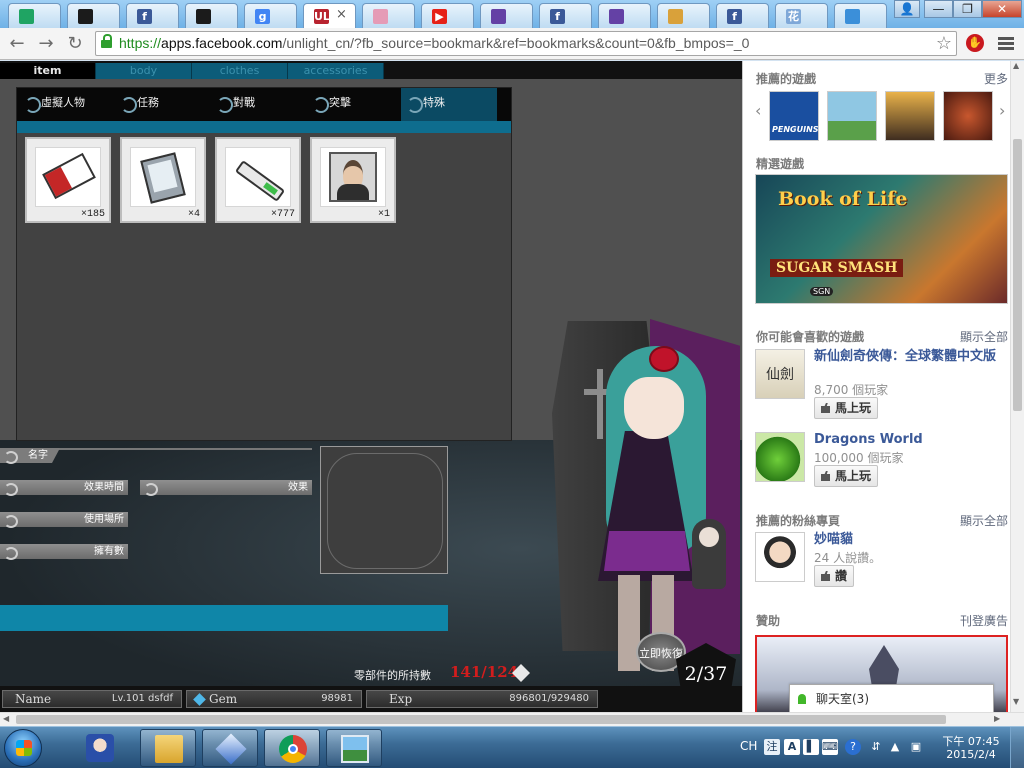 The height and width of the screenshot is (768, 1024). Describe the element at coordinates (780, 374) in the screenshot. I see `game-thumb-xianjian: 仙劍` at that location.